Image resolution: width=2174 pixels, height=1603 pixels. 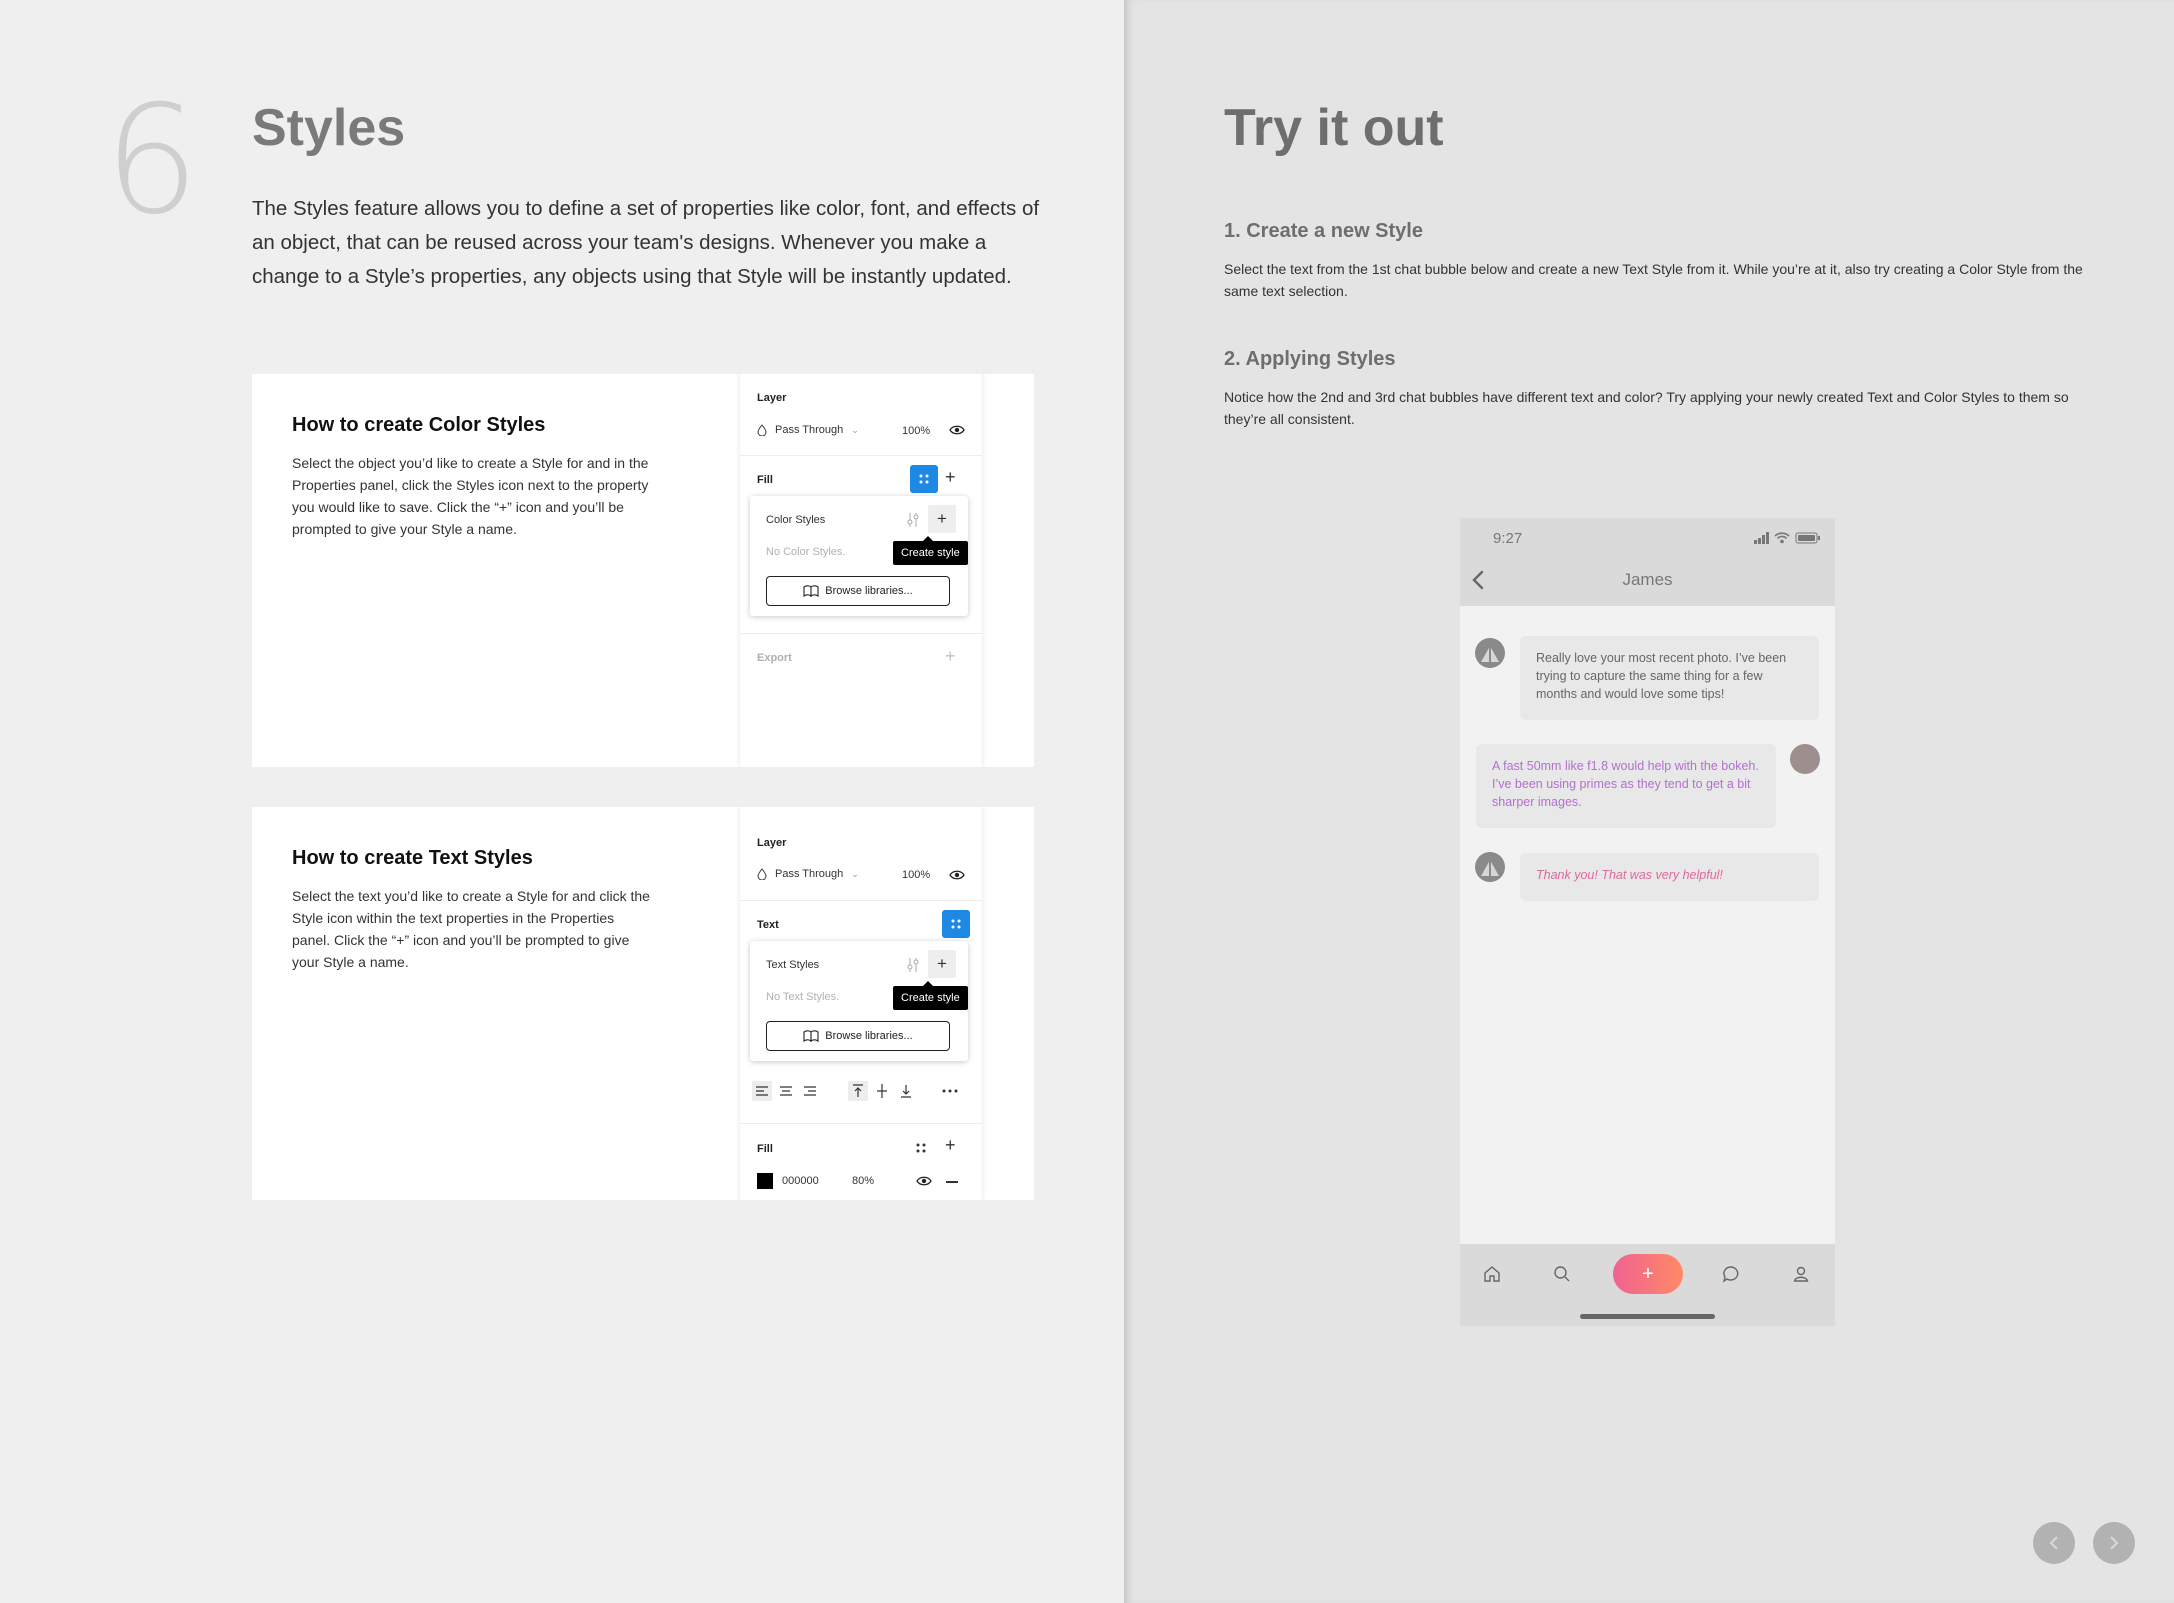 I want to click on home-icon, so click(x=1492, y=1274).